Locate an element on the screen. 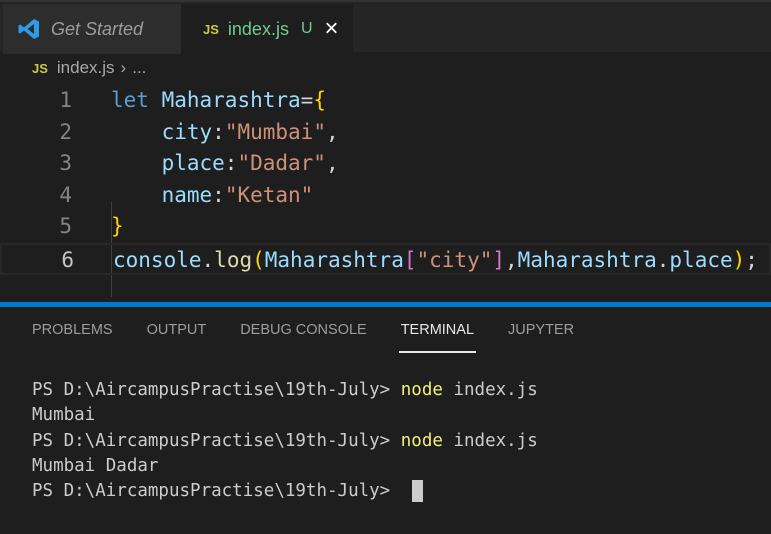  tab-label: index.js is located at coordinates (258, 28).